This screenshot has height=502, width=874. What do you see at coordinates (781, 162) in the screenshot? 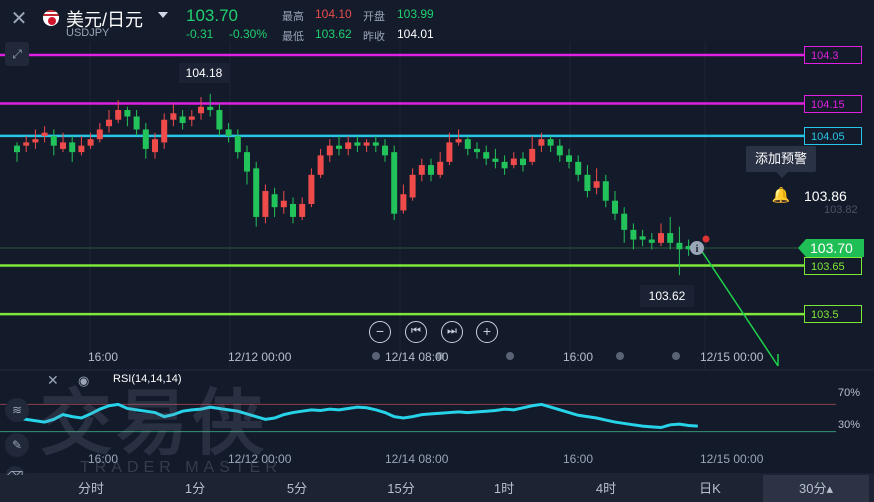
I see `add-alert-tooltip: 添加预警` at bounding box center [781, 162].